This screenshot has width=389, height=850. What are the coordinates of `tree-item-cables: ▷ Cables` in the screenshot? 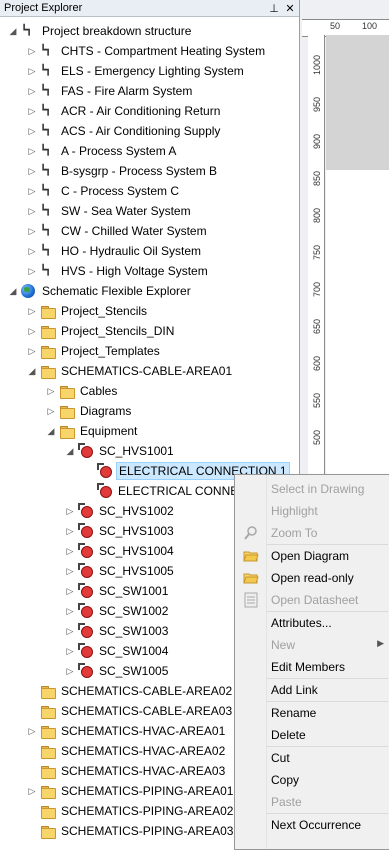 It's located at (149, 391).